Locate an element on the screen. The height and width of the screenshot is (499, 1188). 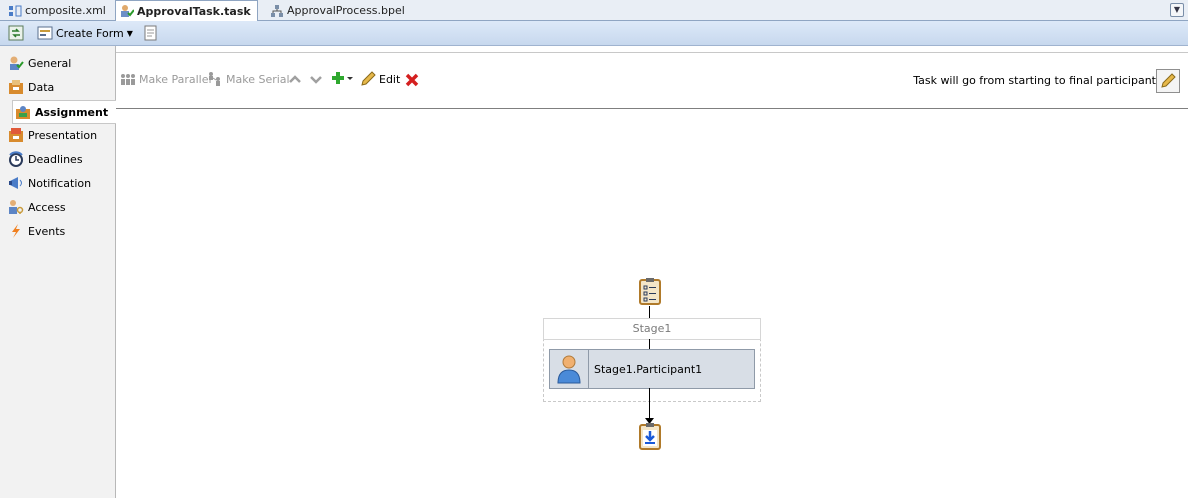
form-icon is located at coordinates (45, 33).